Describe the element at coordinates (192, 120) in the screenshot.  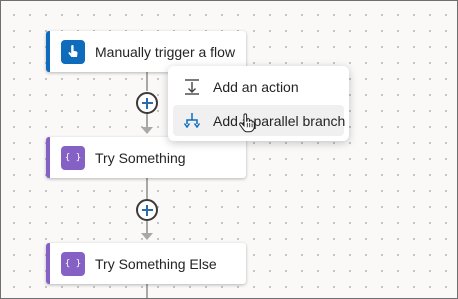
I see `parallel-branch-icon` at that location.